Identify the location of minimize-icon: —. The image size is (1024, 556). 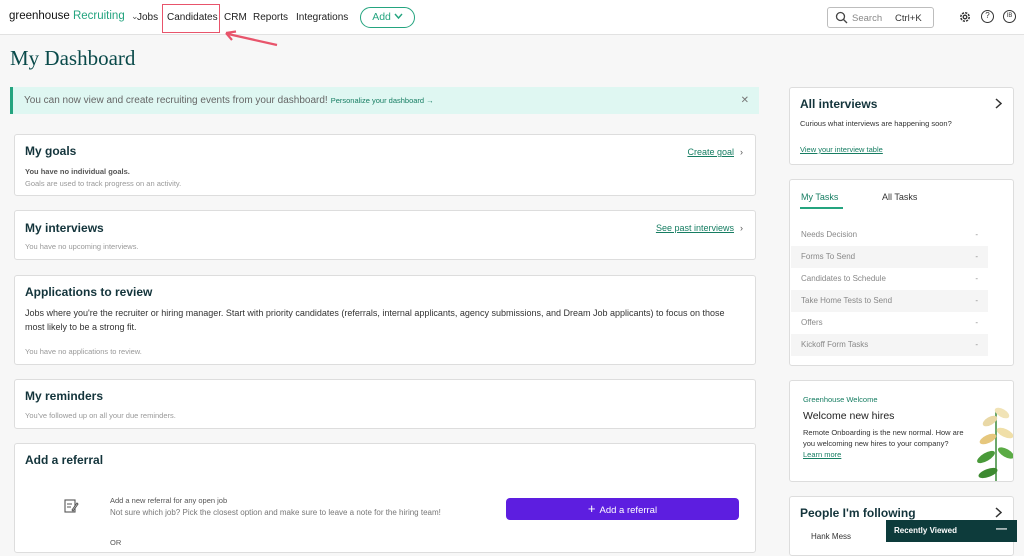
(1001, 529).